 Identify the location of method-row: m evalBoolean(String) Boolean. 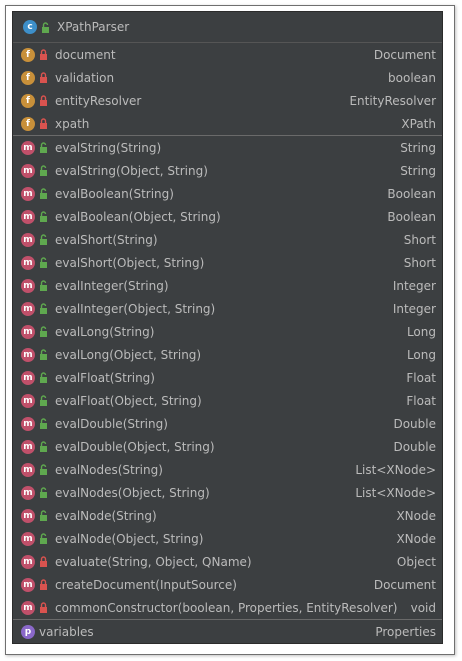
(227, 193).